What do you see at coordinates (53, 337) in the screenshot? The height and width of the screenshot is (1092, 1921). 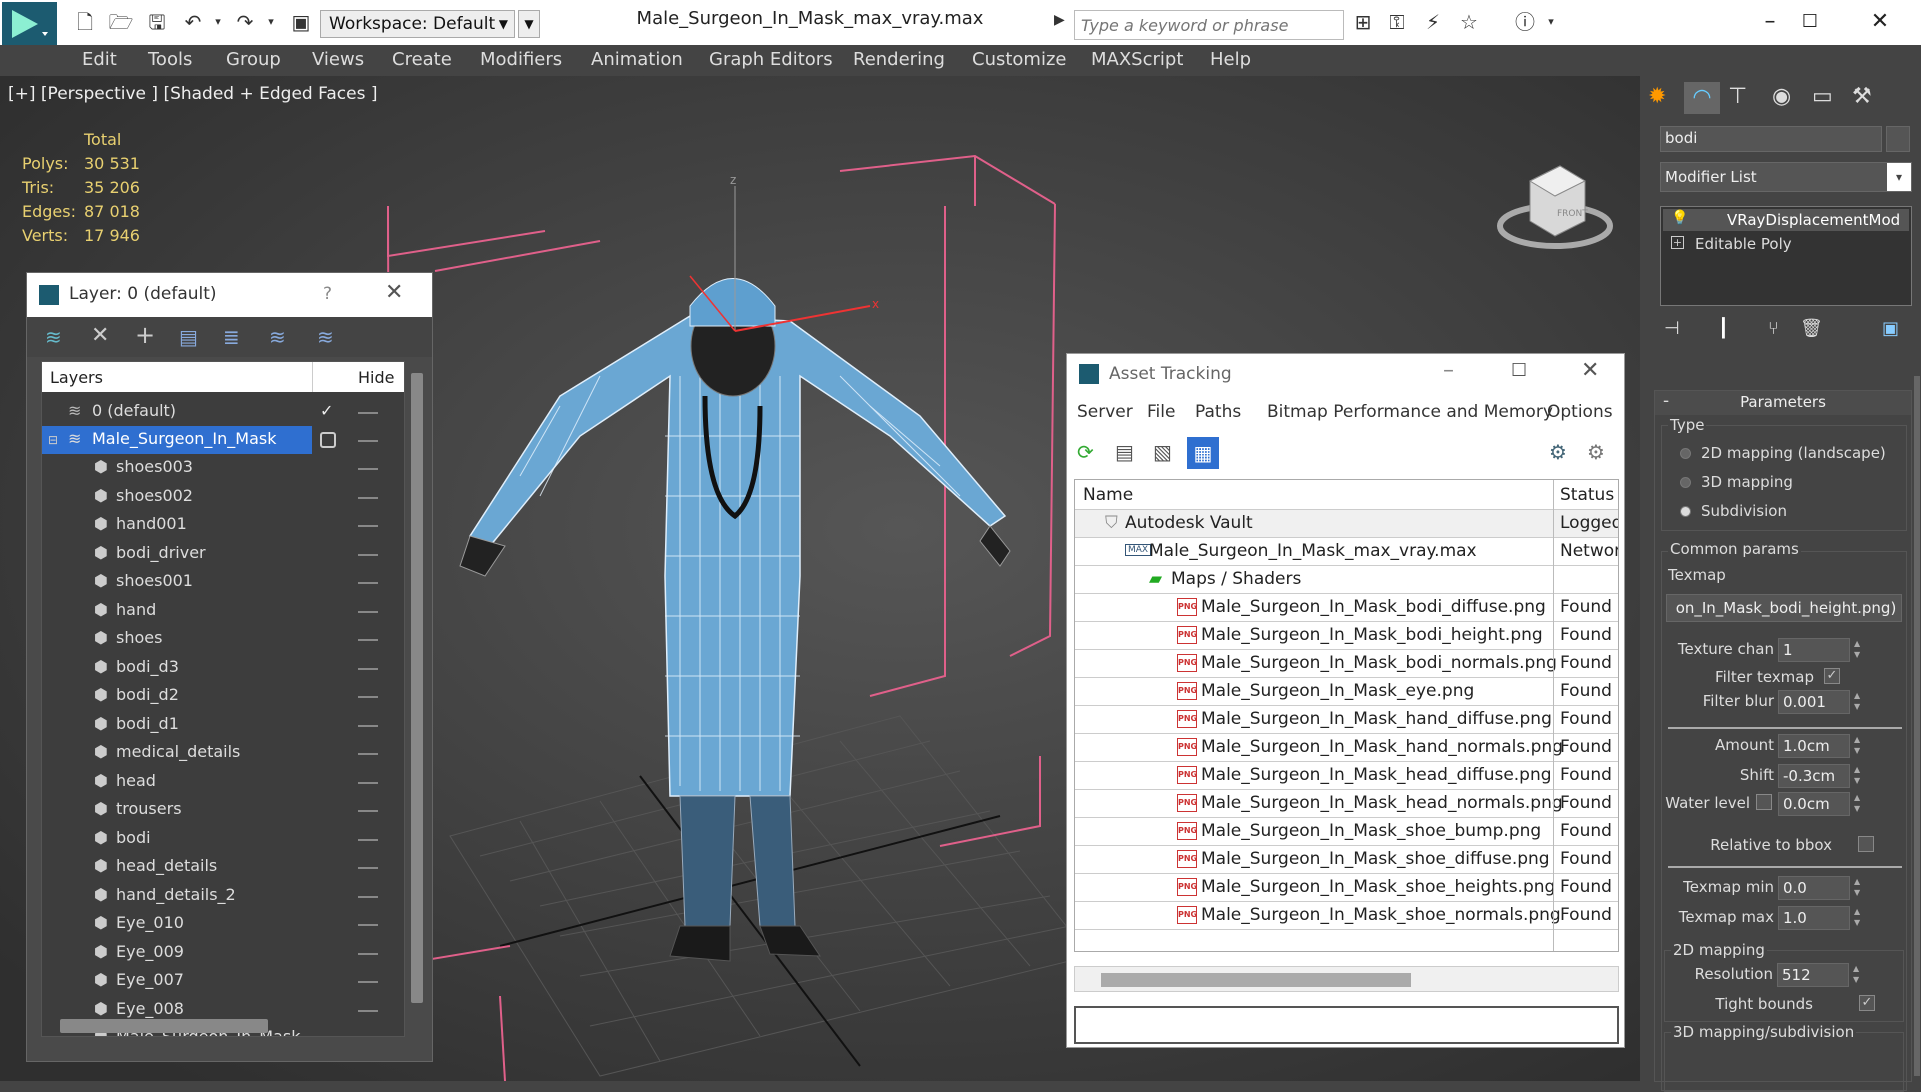 I see `layer-stack-icon: ≋` at bounding box center [53, 337].